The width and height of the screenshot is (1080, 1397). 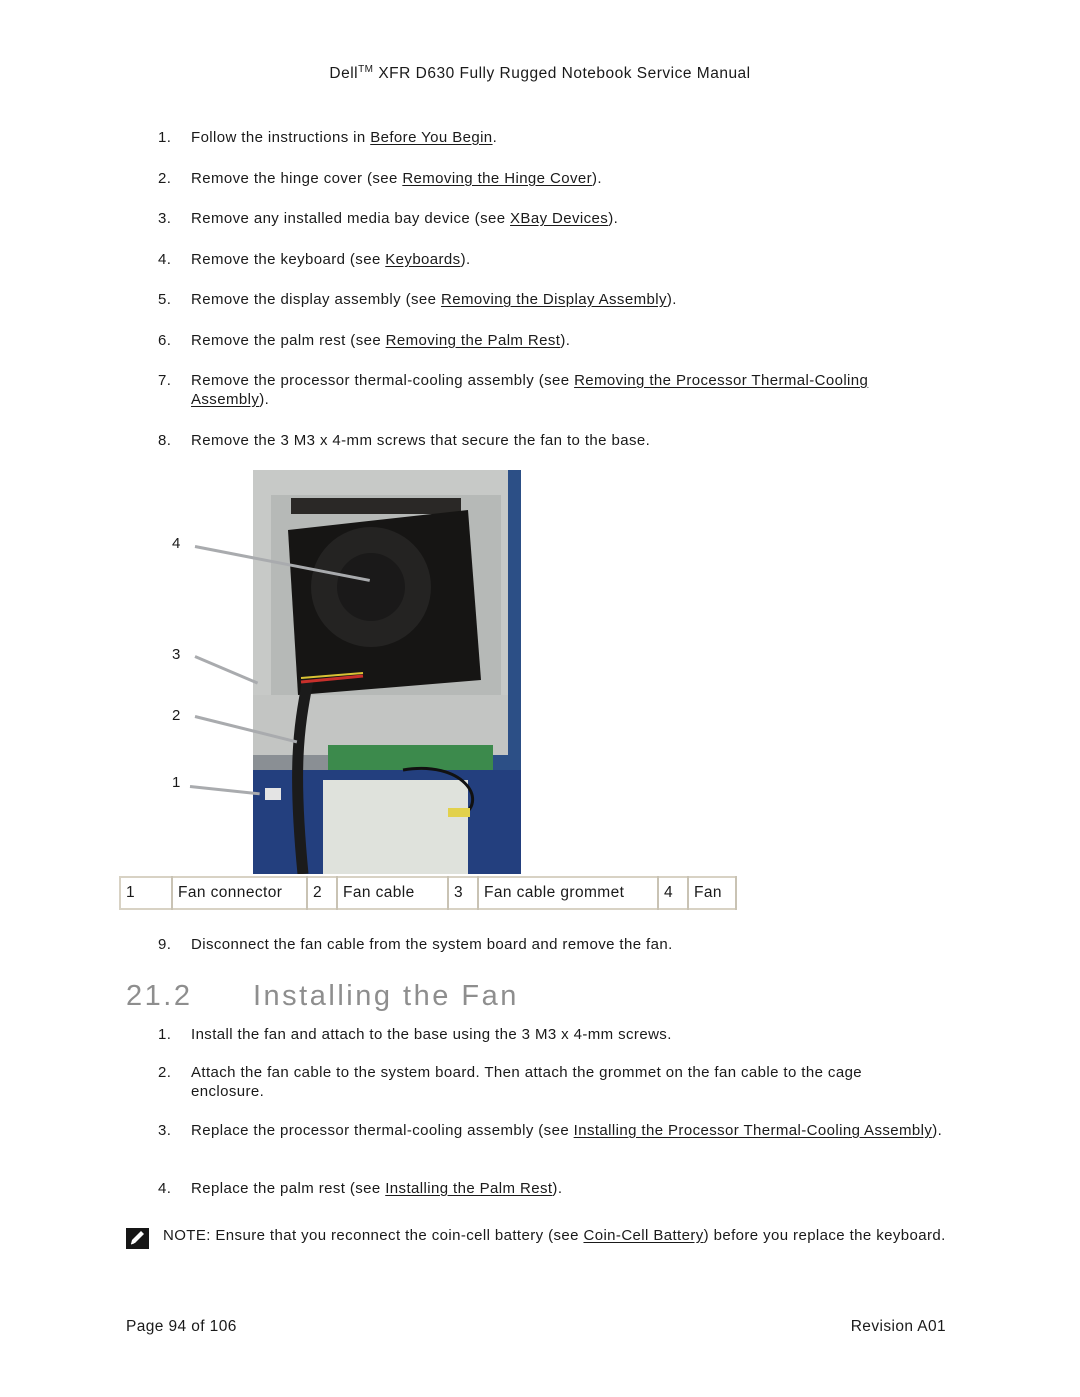 What do you see at coordinates (176, 543) in the screenshot?
I see `callout-4: 4` at bounding box center [176, 543].